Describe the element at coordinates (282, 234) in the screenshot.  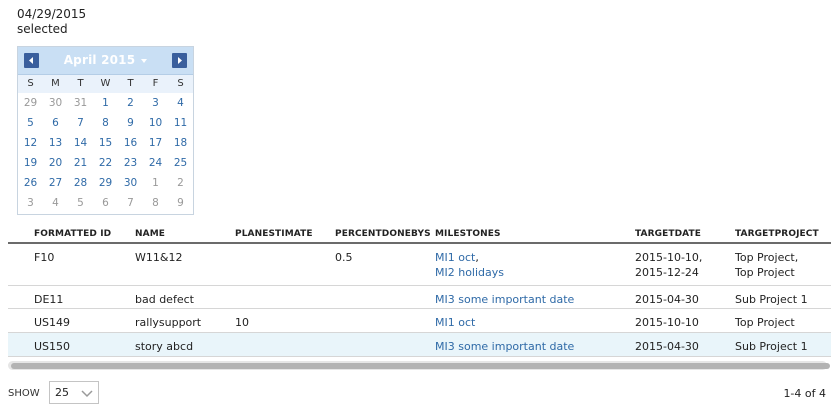
I see `column-header: PLANESTIMATE` at that location.